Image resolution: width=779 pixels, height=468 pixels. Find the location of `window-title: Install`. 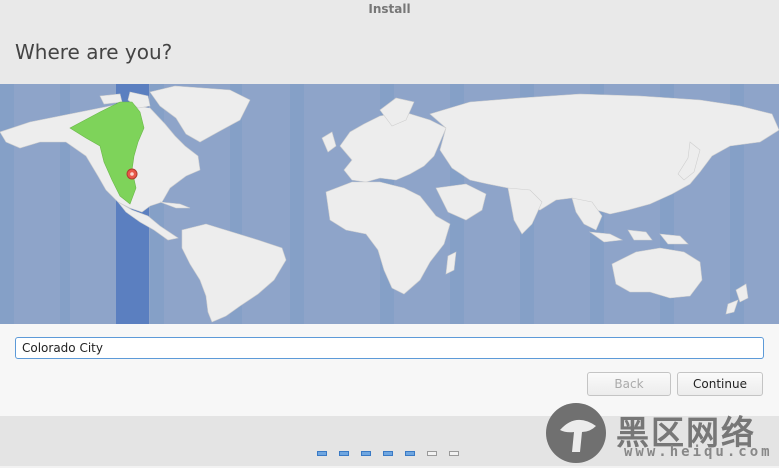

window-title: Install is located at coordinates (389, 9).